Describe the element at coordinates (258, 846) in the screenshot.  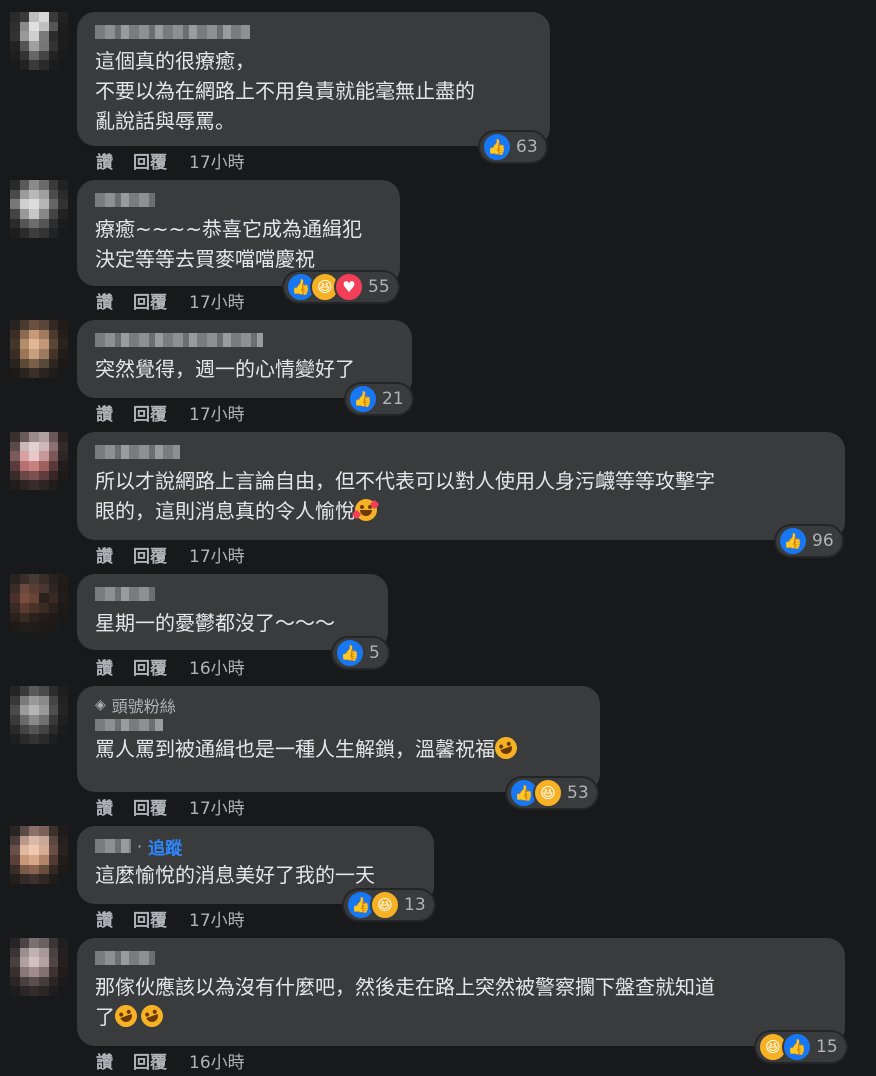
I see `author-name: · 追蹤` at that location.